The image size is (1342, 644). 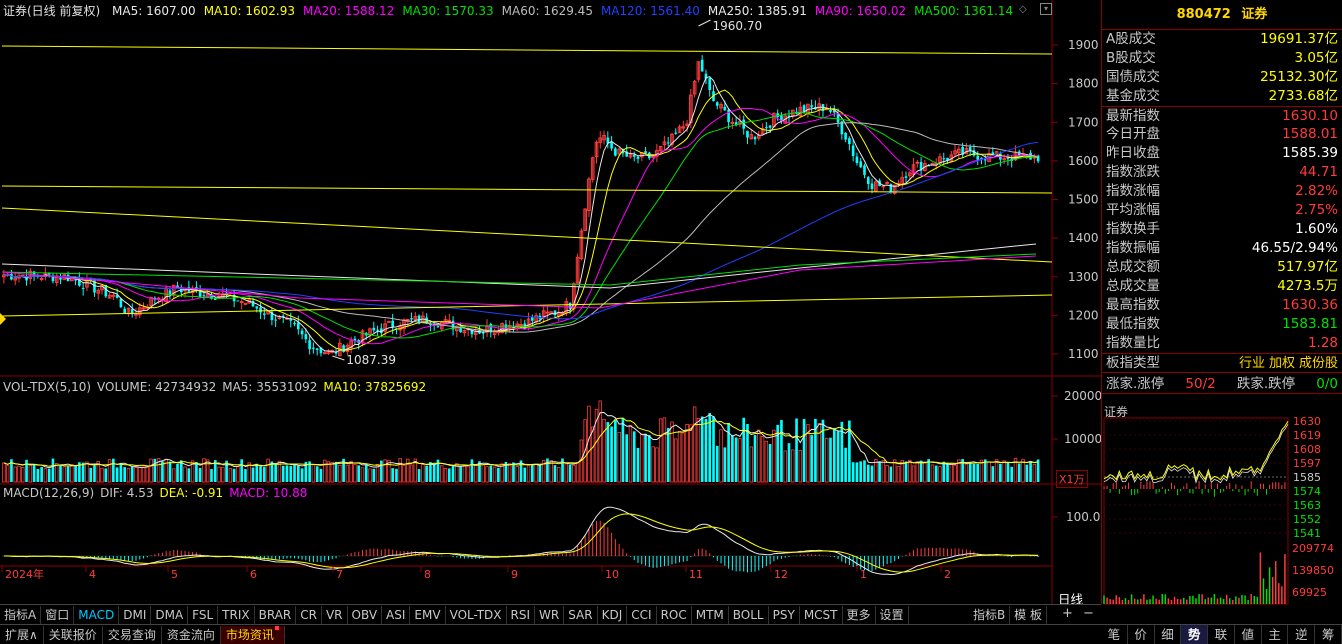 I want to click on volume-unit-label: X1万, so click(x=1072, y=479).